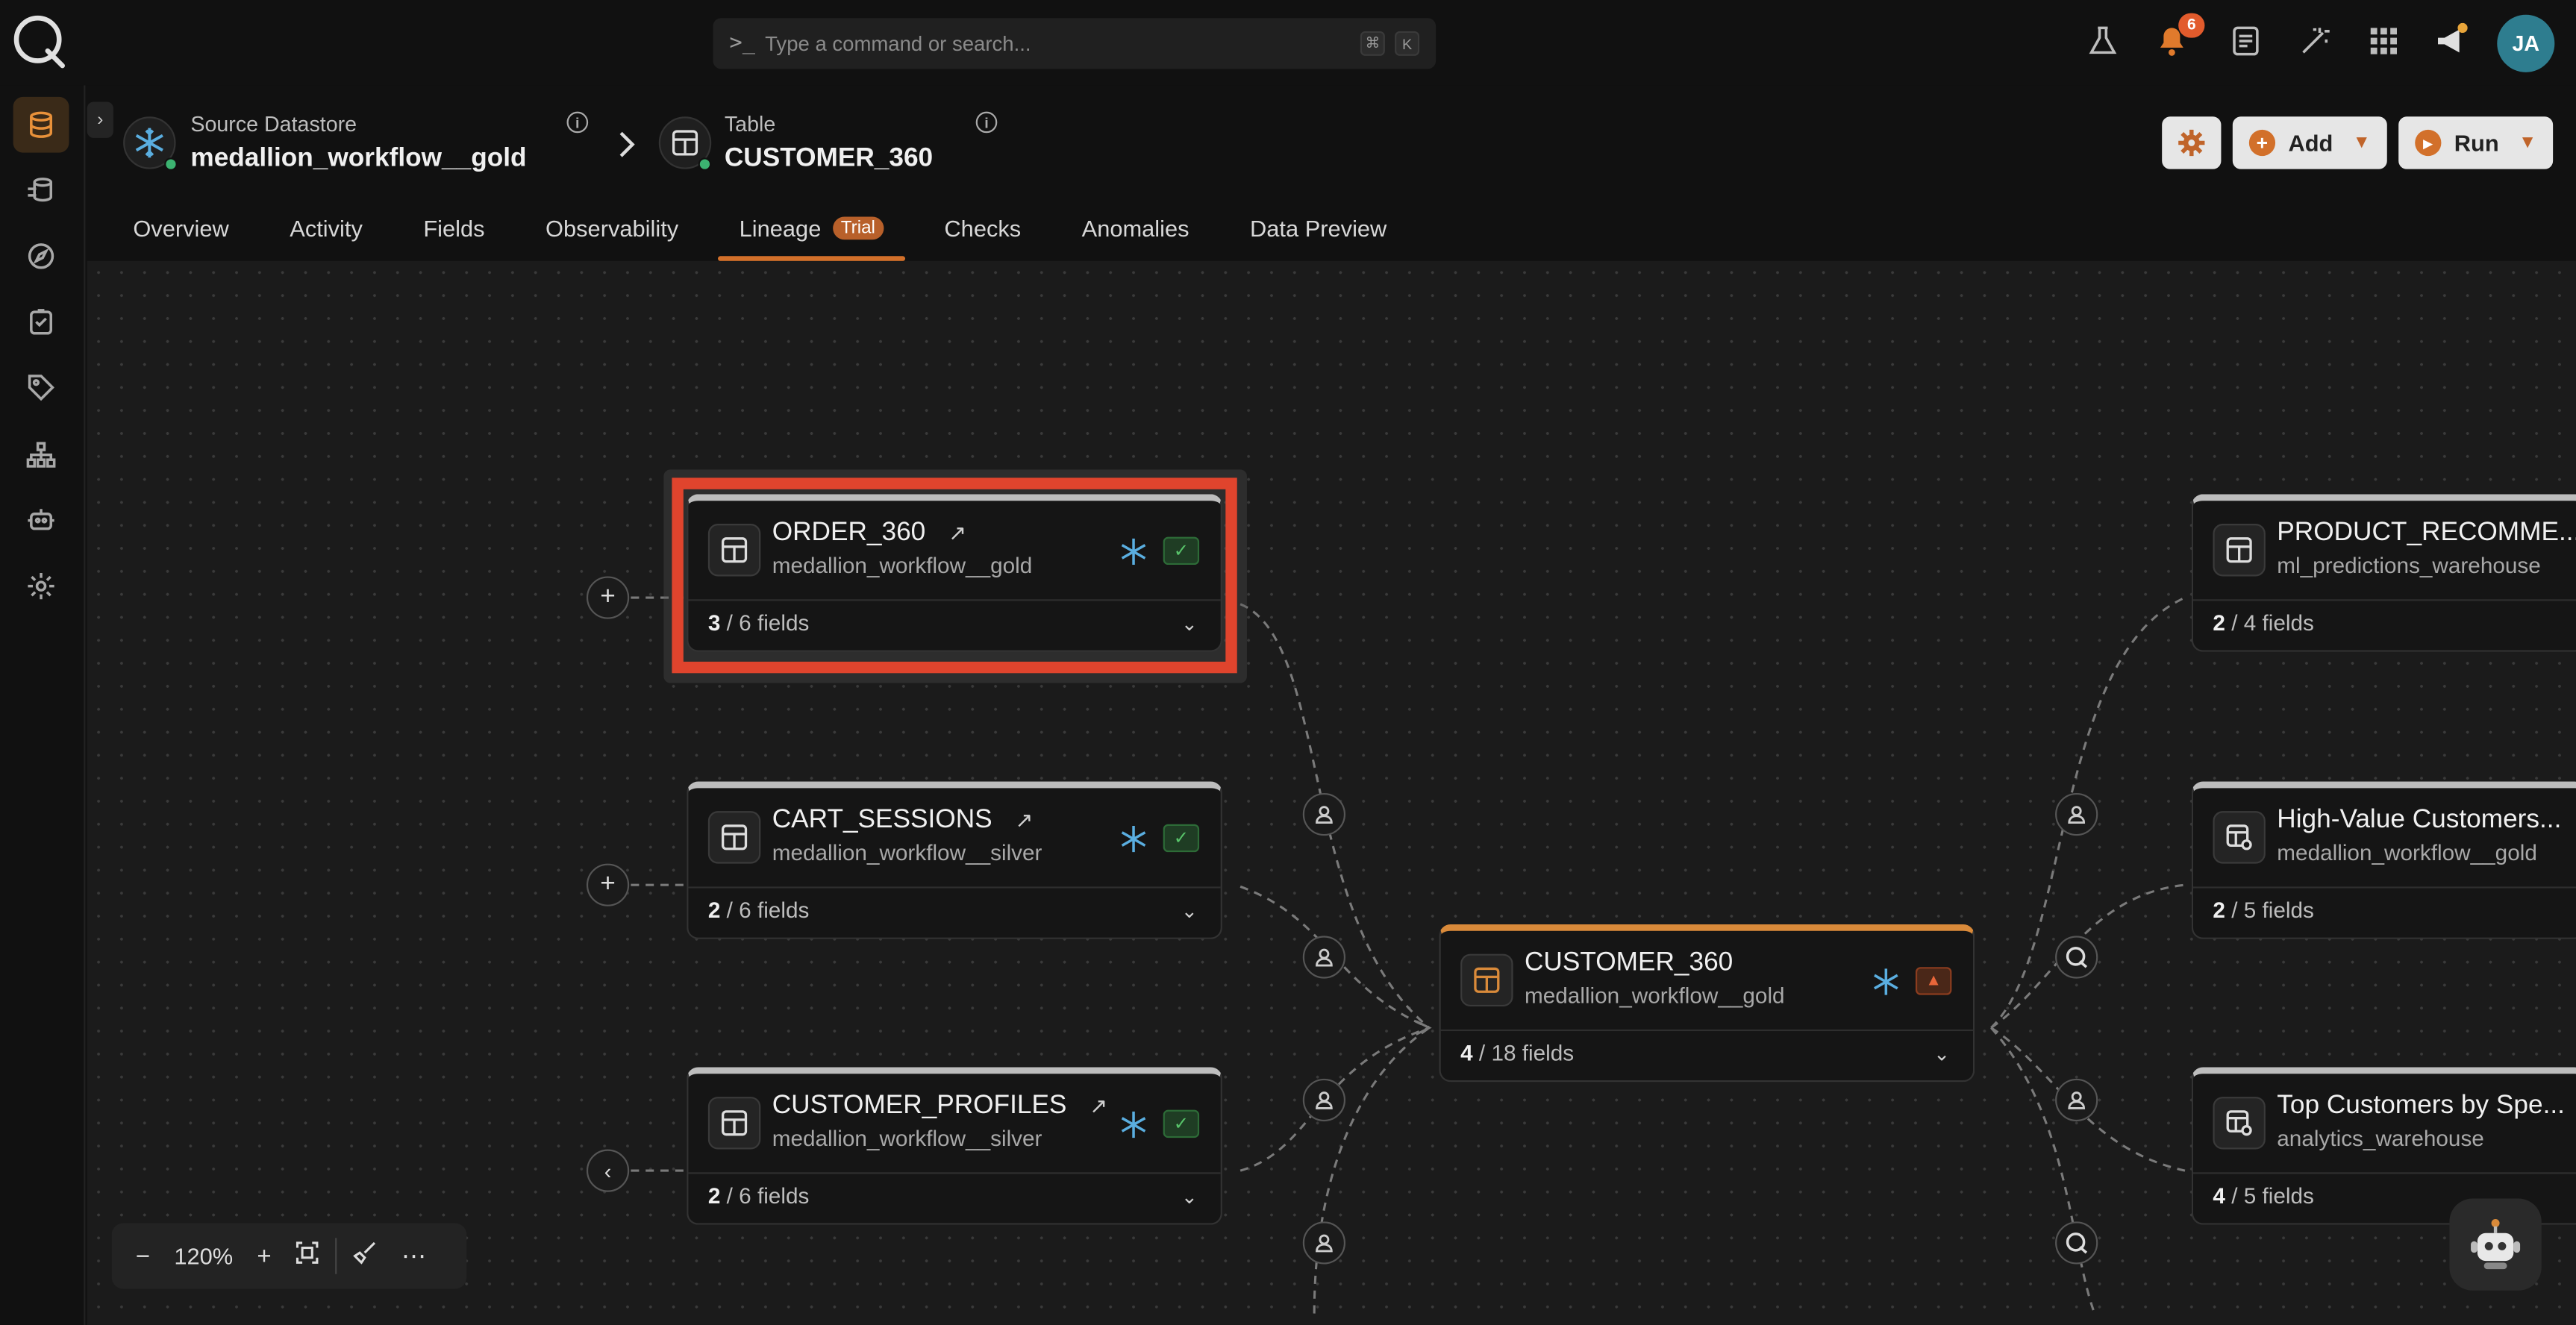 This screenshot has height=1325, width=2576. I want to click on node-field-count: 4 / 18 fields, so click(1517, 1053).